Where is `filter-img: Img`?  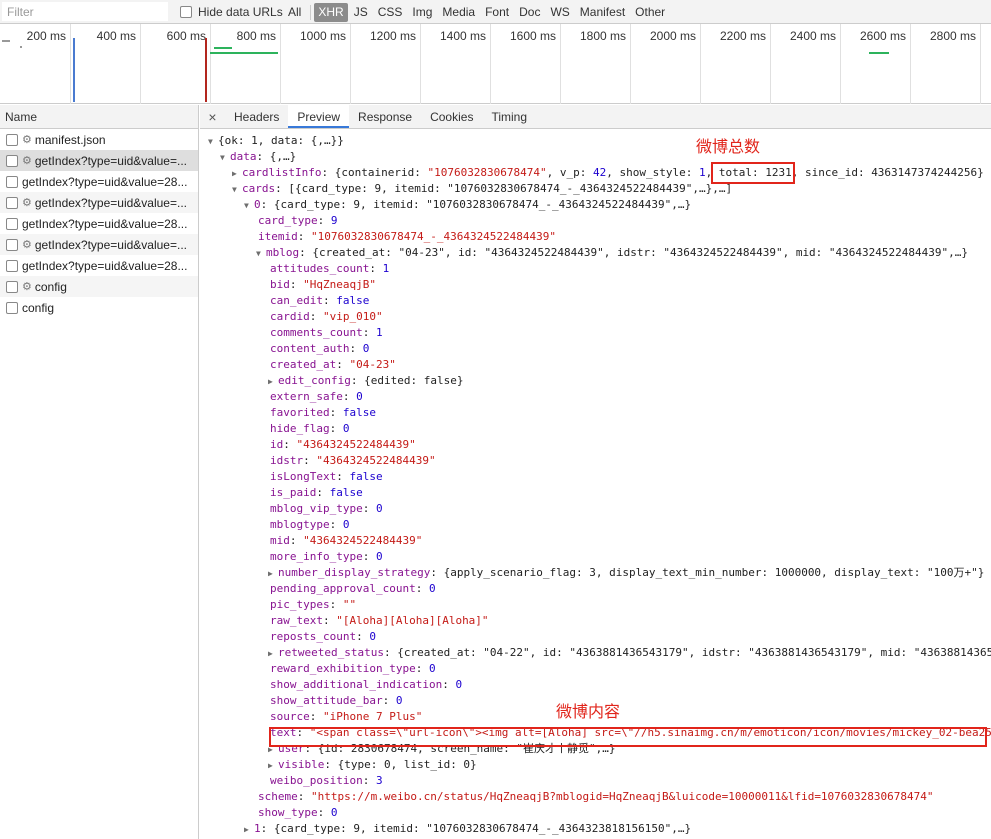
filter-img: Img is located at coordinates (422, 12).